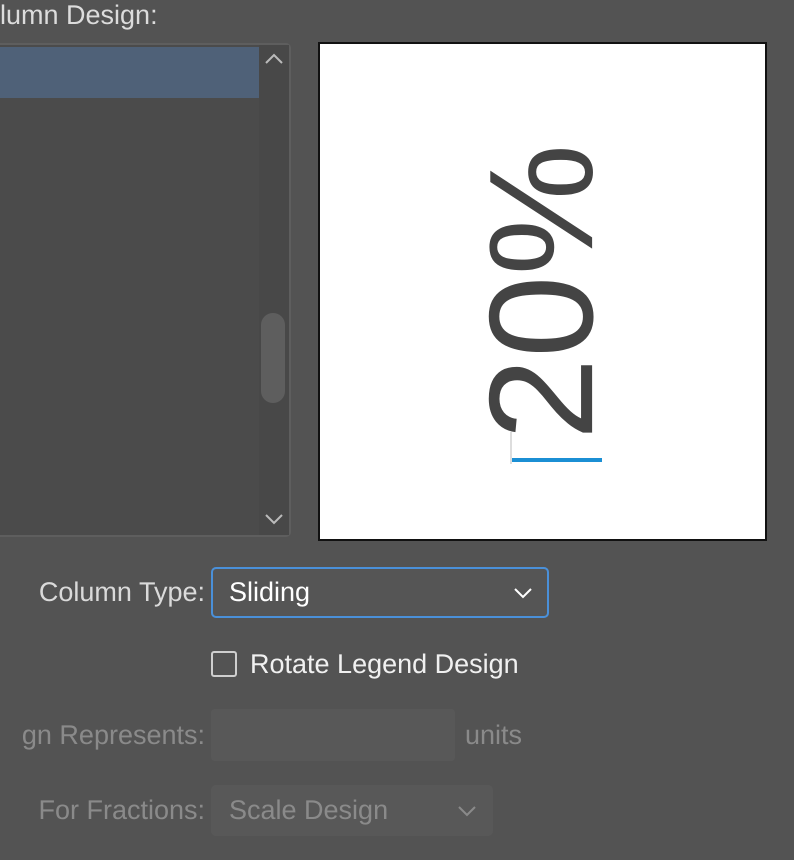  What do you see at coordinates (380, 592) in the screenshot?
I see `column-type-dropdown: Sliding` at bounding box center [380, 592].